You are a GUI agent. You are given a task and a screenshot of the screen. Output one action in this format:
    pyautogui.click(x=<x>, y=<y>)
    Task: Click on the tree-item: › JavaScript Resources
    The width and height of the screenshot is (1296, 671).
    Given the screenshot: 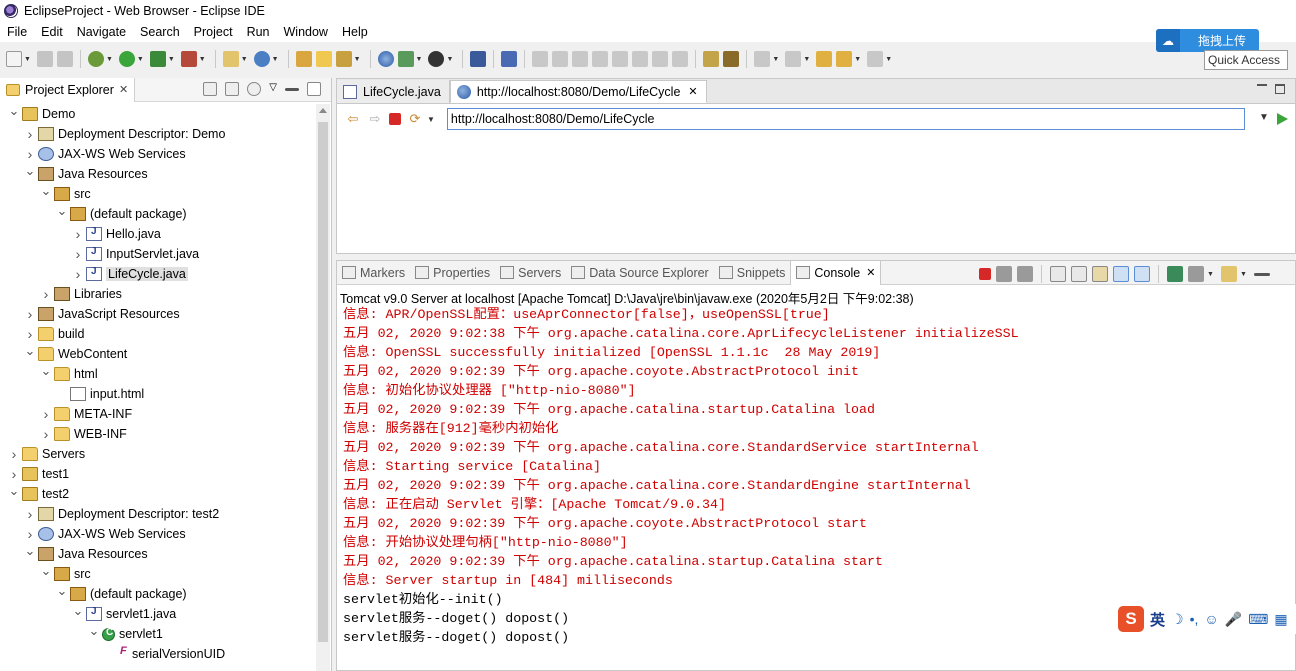 What is the action you would take?
    pyautogui.click(x=102, y=314)
    